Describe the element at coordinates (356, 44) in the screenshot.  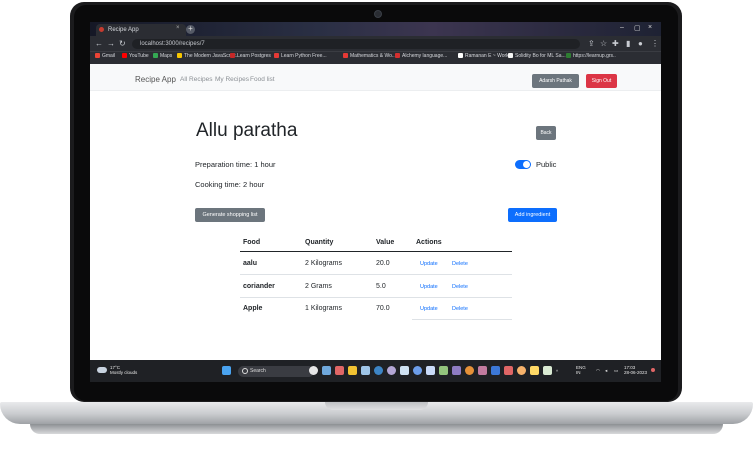
I see `address-bar: localhost:3000/recipes/7` at that location.